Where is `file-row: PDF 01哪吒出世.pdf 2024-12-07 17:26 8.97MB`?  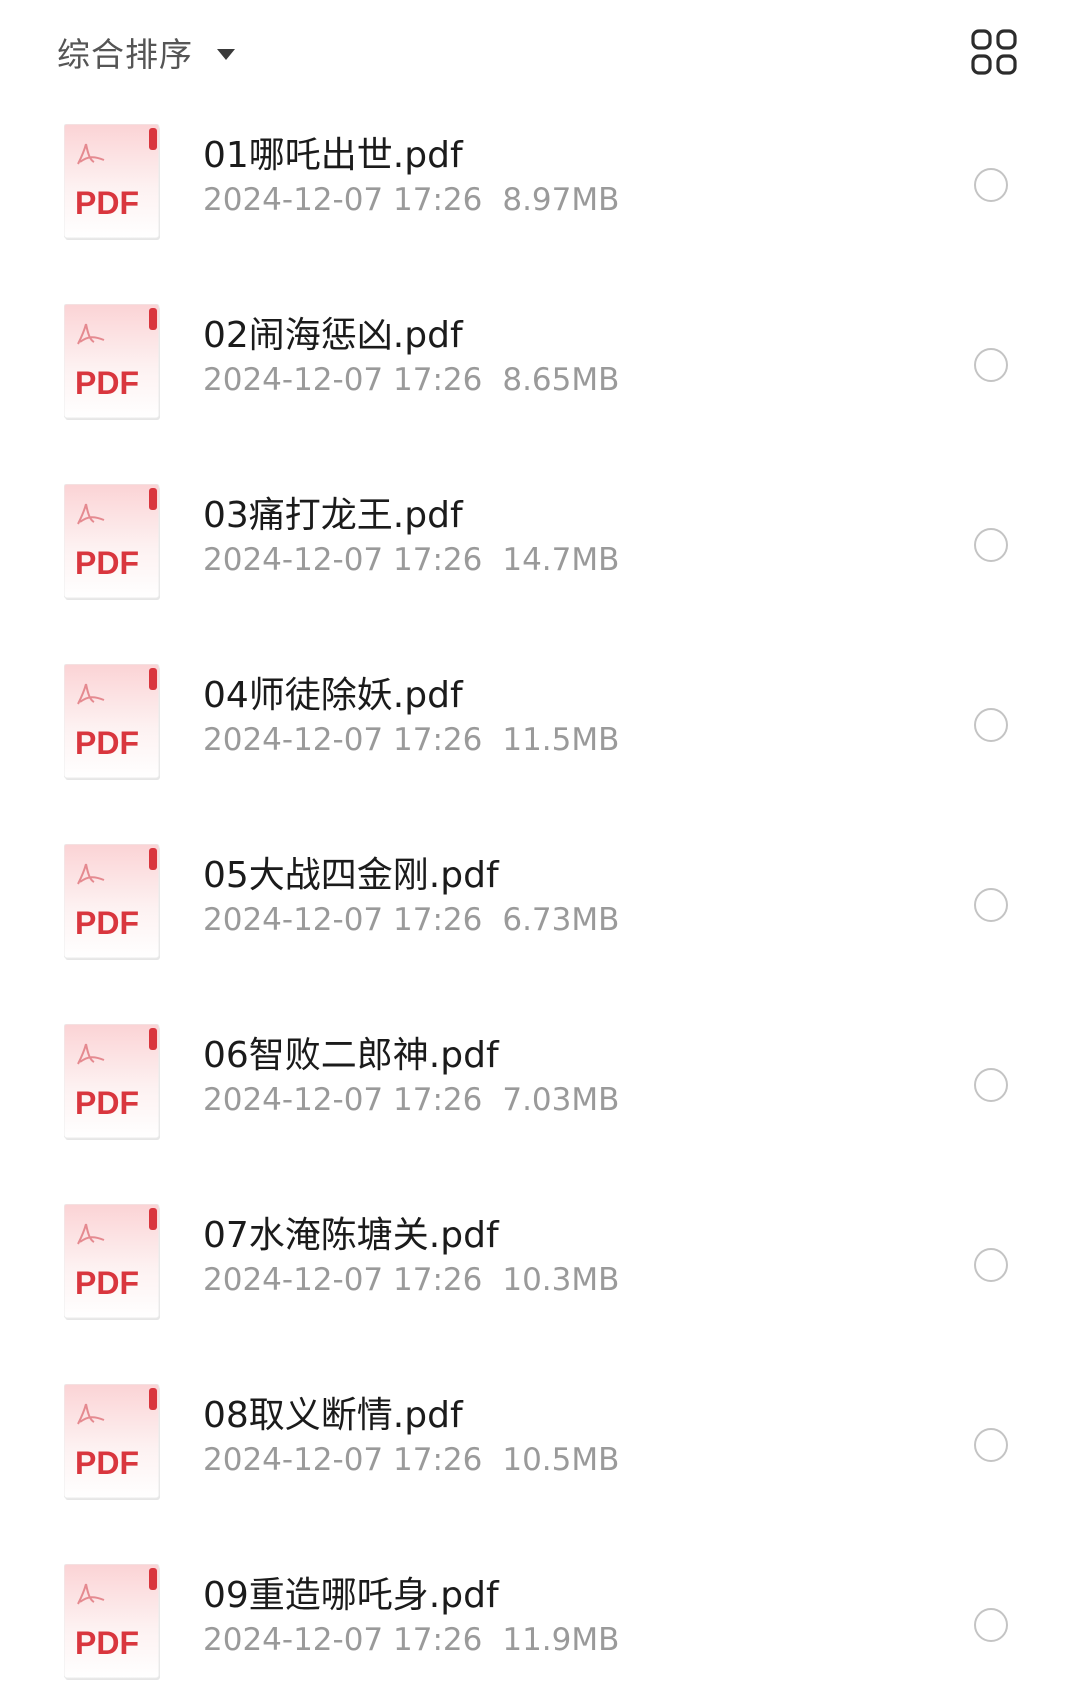 file-row: PDF 01哪吒出世.pdf 2024-12-07 17:26 8.97MB is located at coordinates (540, 184).